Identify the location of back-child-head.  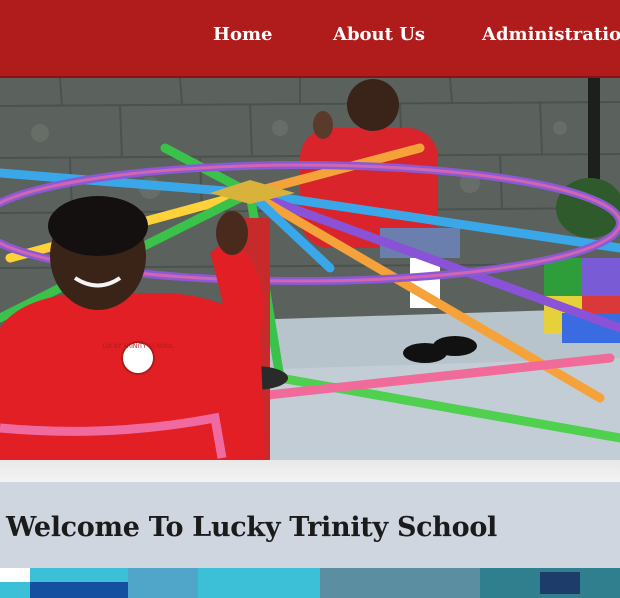
(373, 105).